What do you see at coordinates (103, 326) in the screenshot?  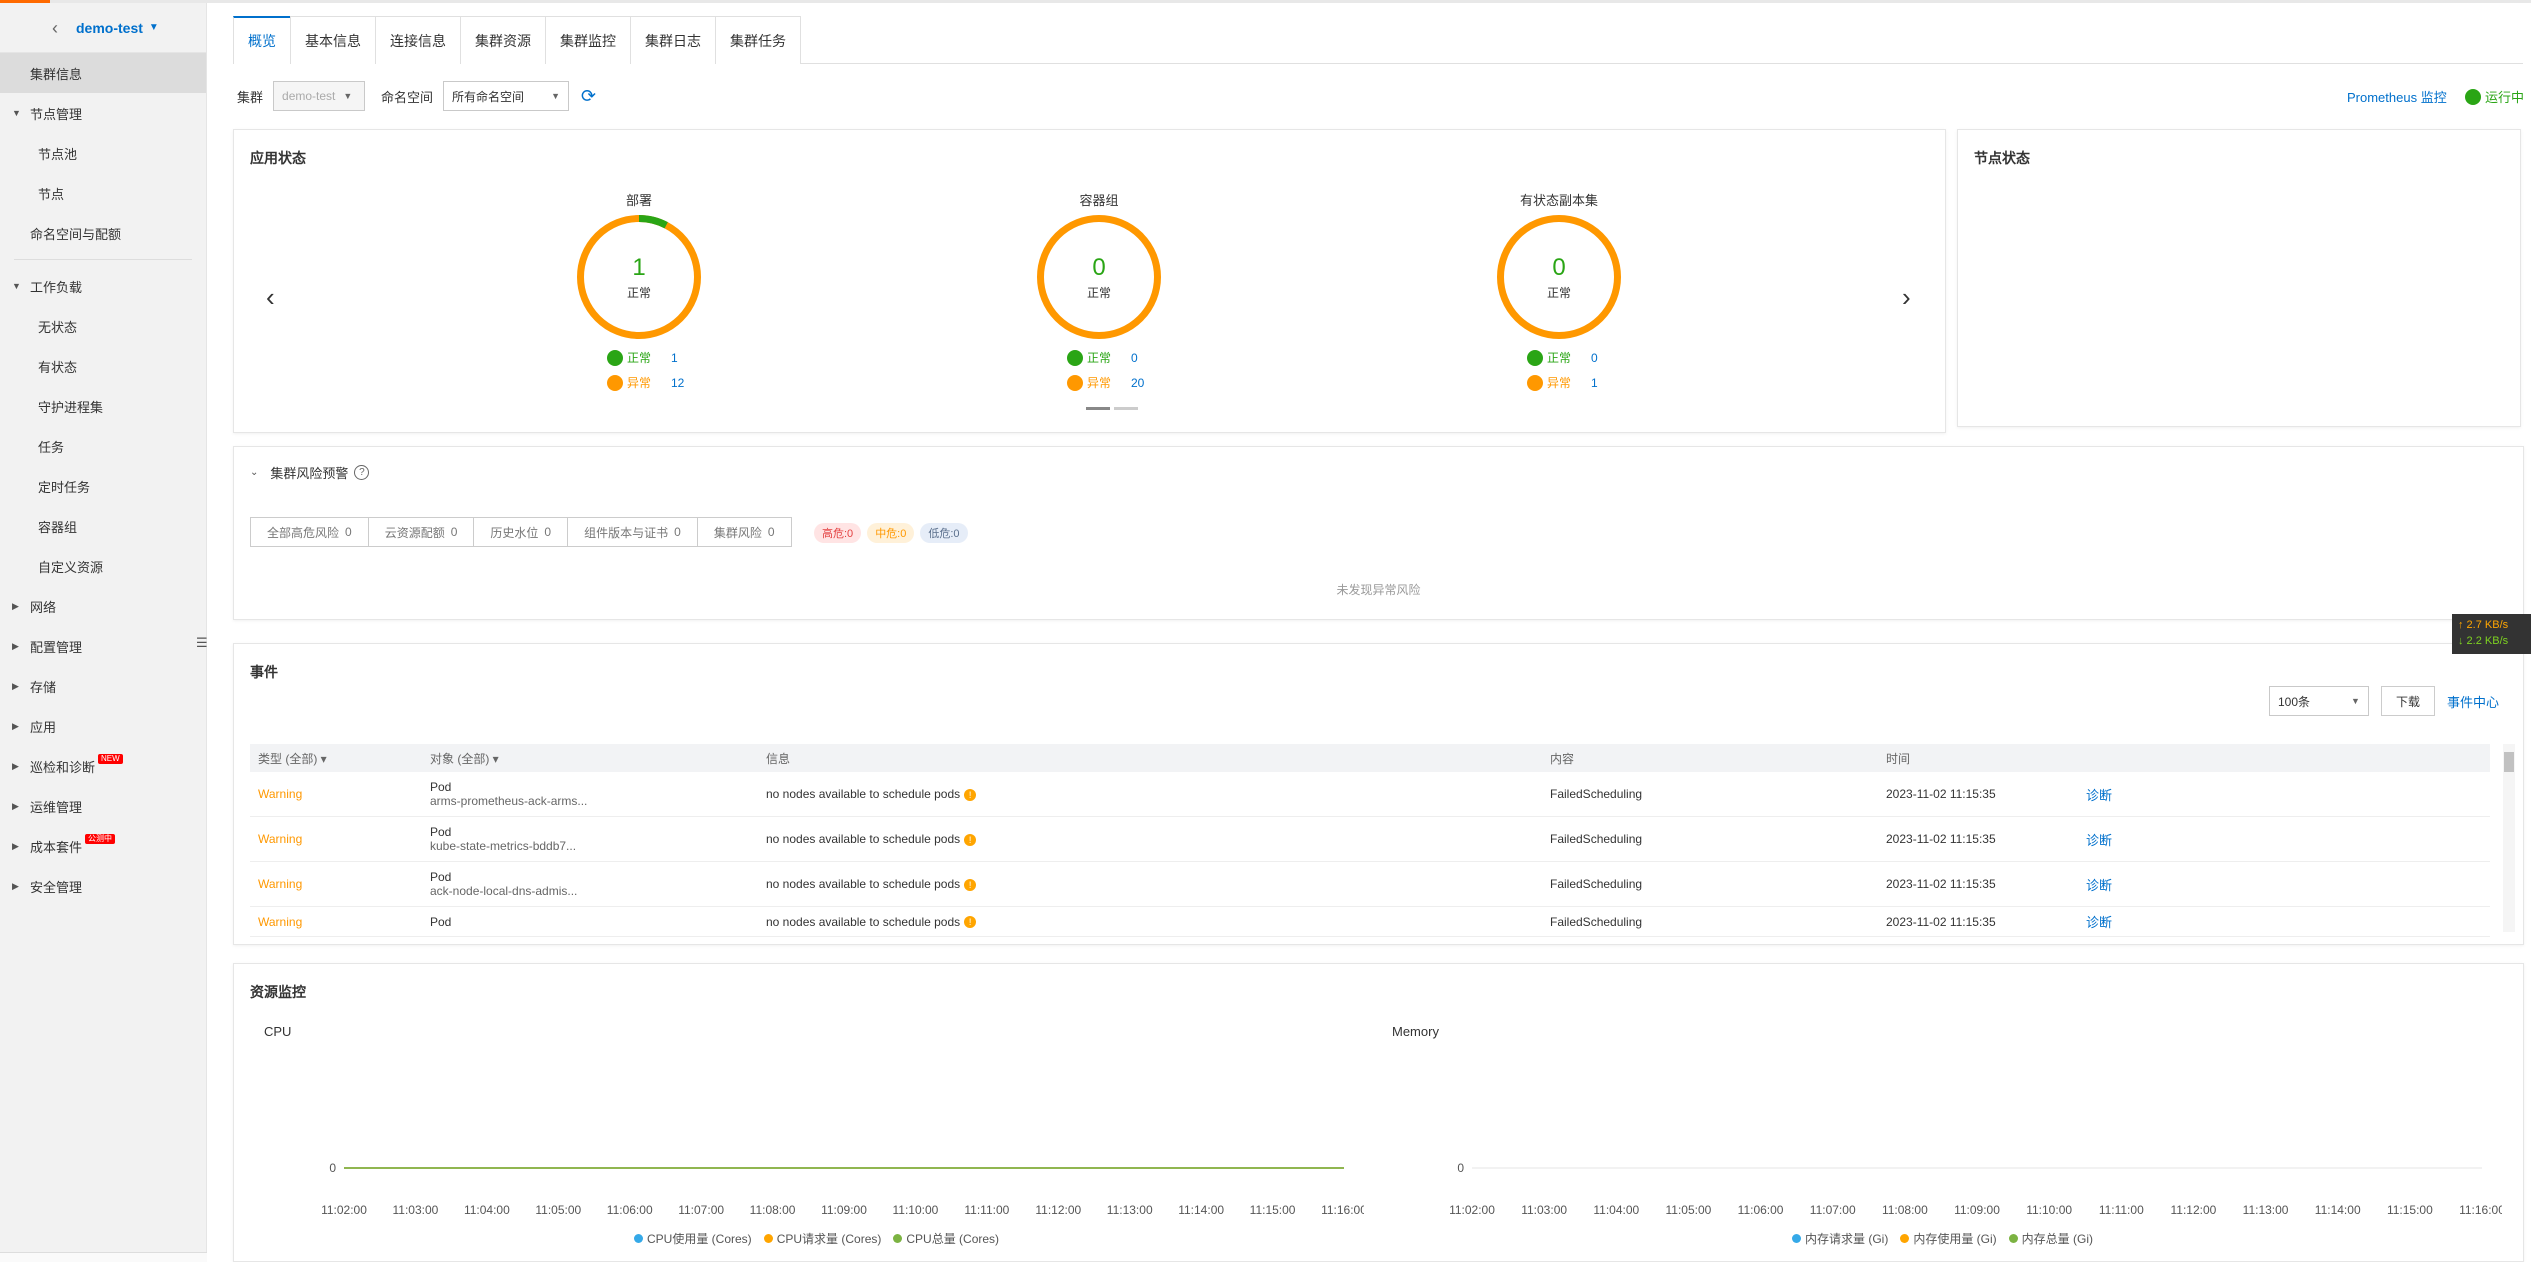 I see `sidebar-item: 无状态` at bounding box center [103, 326].